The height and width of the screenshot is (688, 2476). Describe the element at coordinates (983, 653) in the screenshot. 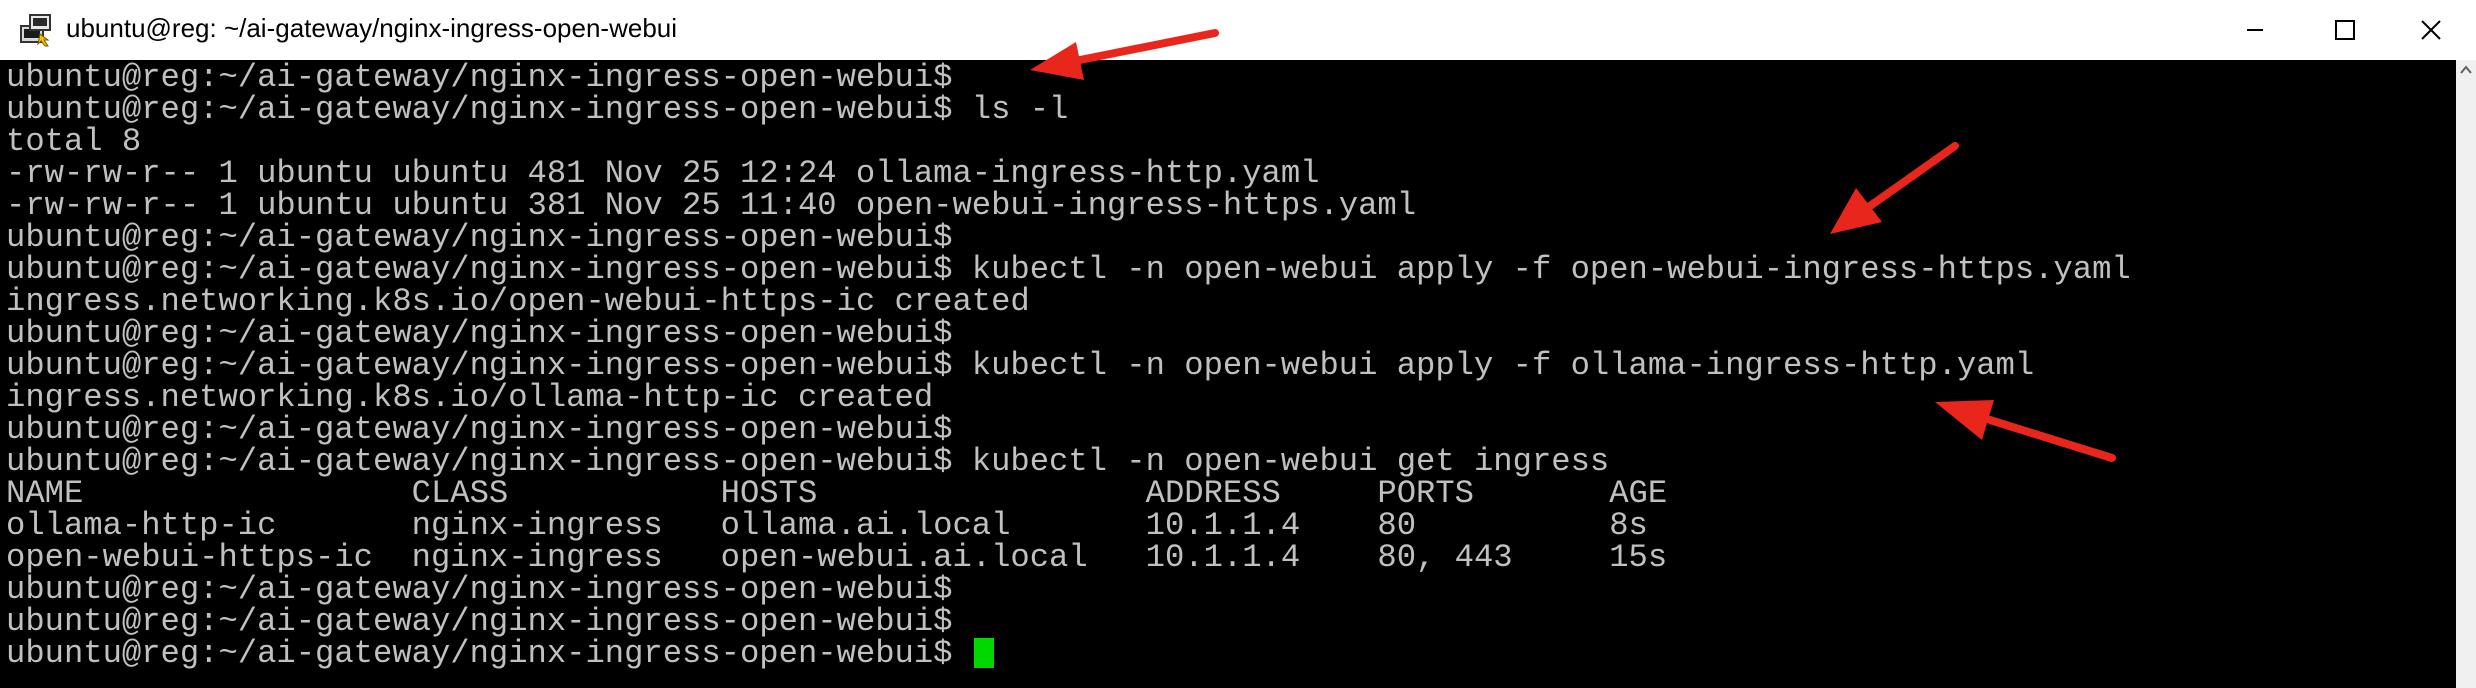

I see `text-cursor` at that location.